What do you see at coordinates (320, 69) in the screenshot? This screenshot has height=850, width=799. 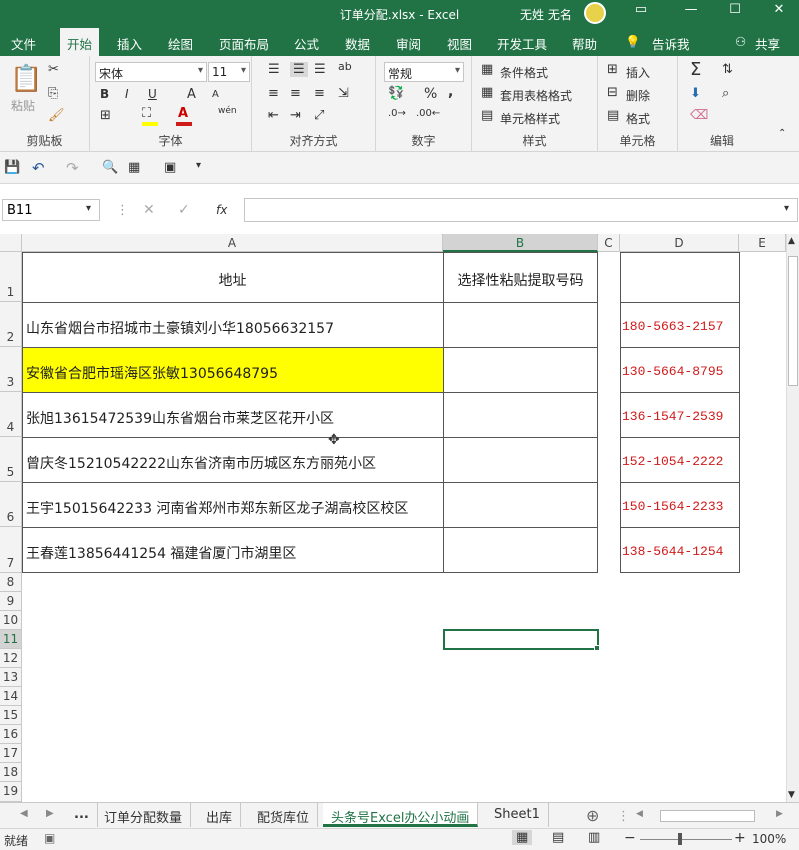 I see `align-bottom-icon: ☰` at bounding box center [320, 69].